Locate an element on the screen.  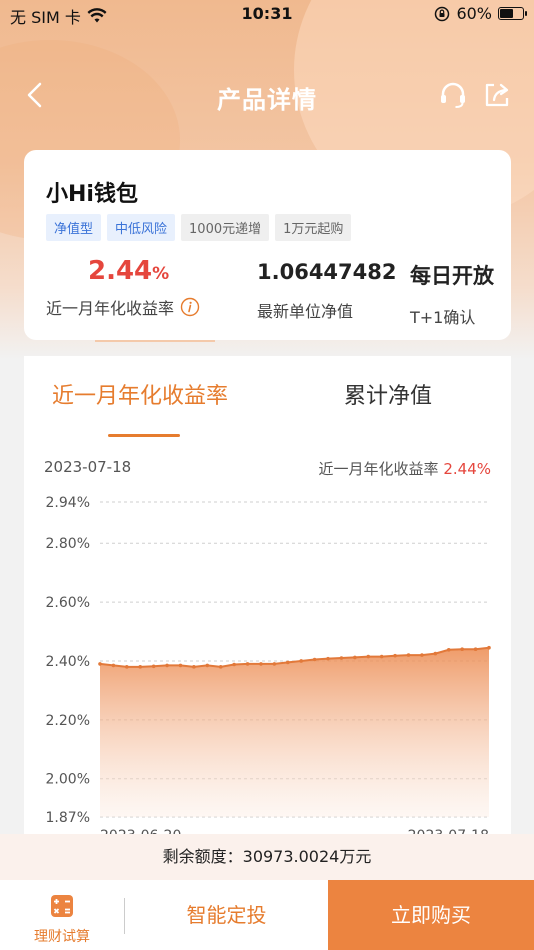
card-underline is located at coordinates (155, 341).